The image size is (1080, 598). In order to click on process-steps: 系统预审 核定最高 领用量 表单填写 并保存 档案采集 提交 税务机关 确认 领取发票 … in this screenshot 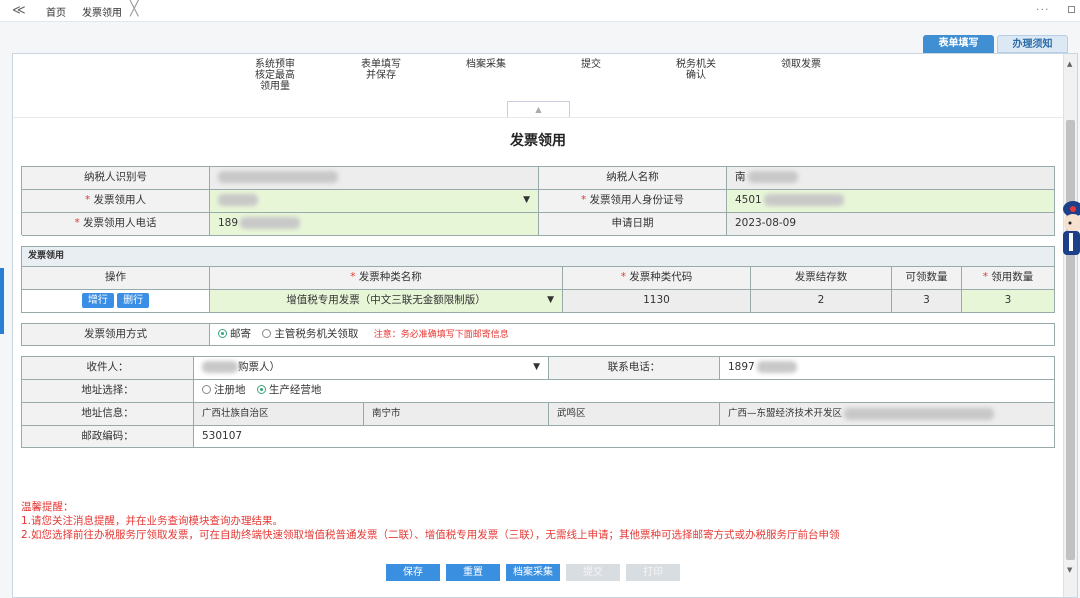, I will do `click(538, 86)`.